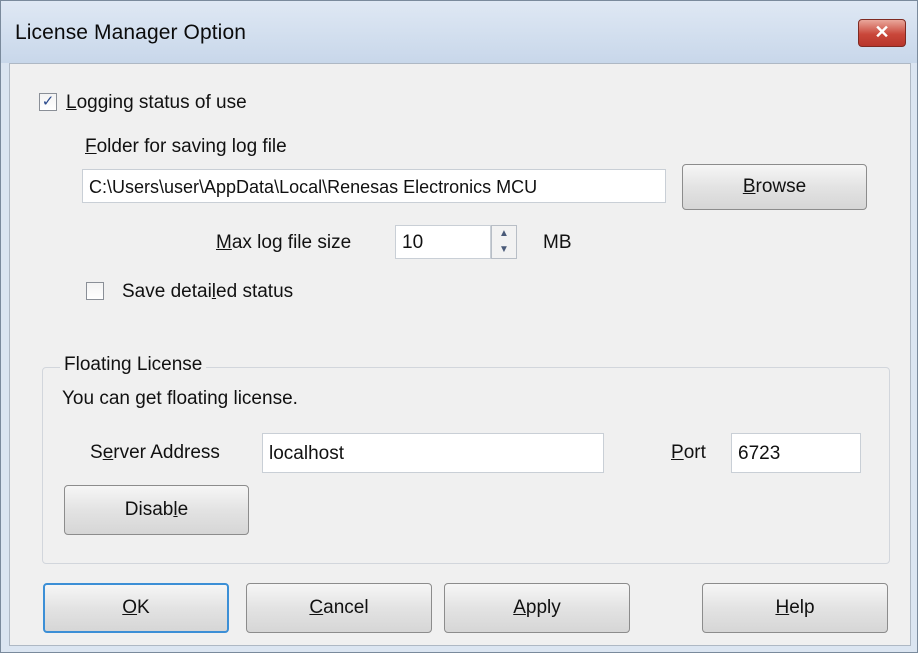 This screenshot has width=918, height=653. Describe the element at coordinates (131, 32) in the screenshot. I see `window-title: License Manager Option` at that location.